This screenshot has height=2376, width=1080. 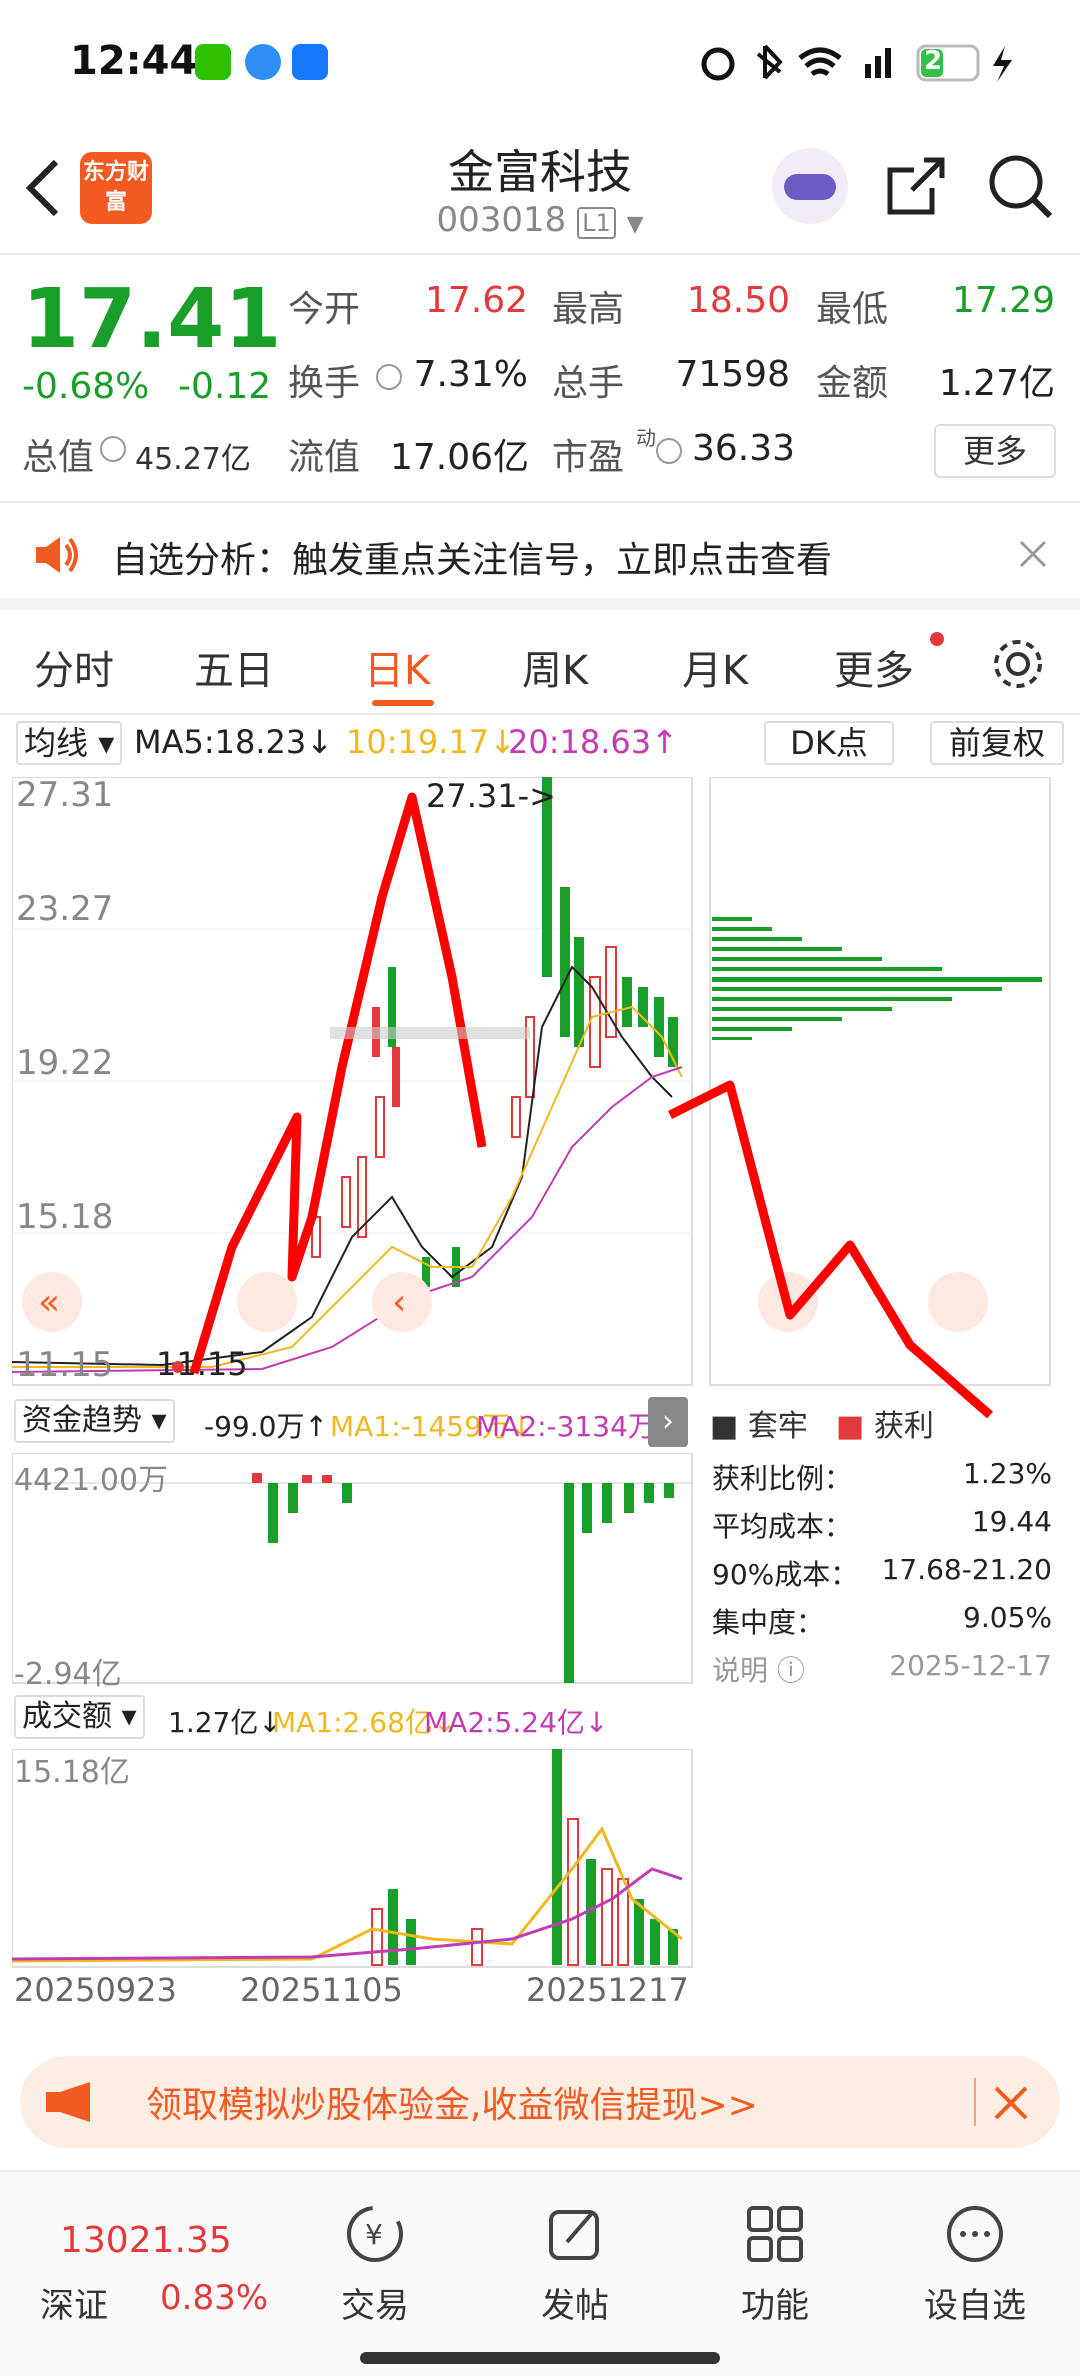 What do you see at coordinates (375, 2264) in the screenshot?
I see `nav-trade: ¥ 交易` at bounding box center [375, 2264].